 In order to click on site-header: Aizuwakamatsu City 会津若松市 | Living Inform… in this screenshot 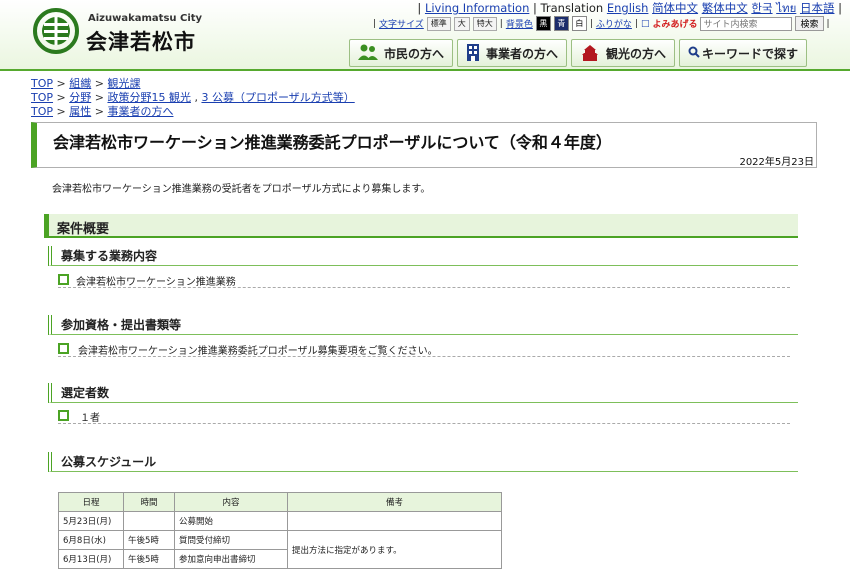, I will do `click(425, 35)`.